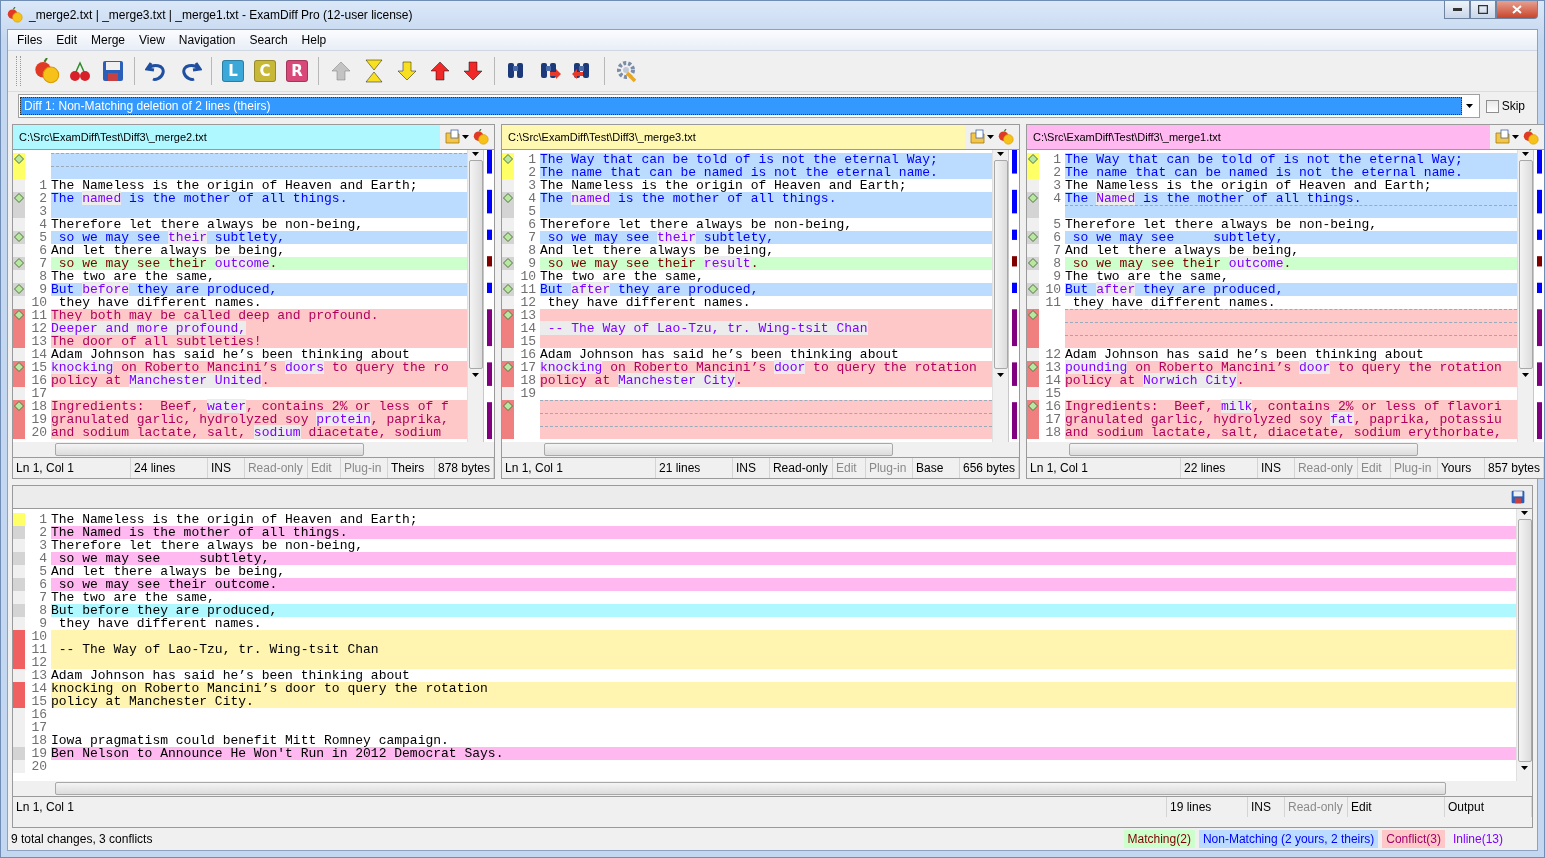  Describe the element at coordinates (207, 40) in the screenshot. I see `menu-item: Navigation` at that location.